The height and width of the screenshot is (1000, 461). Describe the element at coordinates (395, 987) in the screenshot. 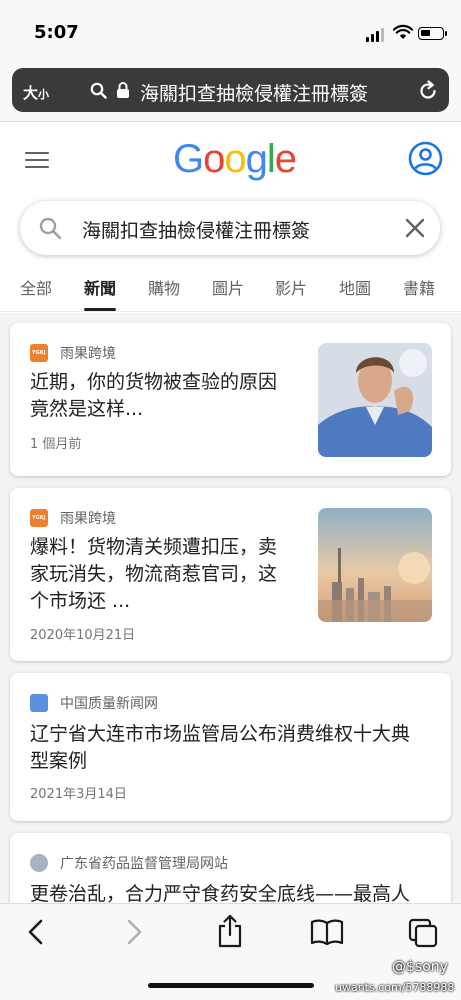

I see `watermark-line2: uwants.com/5788988` at that location.